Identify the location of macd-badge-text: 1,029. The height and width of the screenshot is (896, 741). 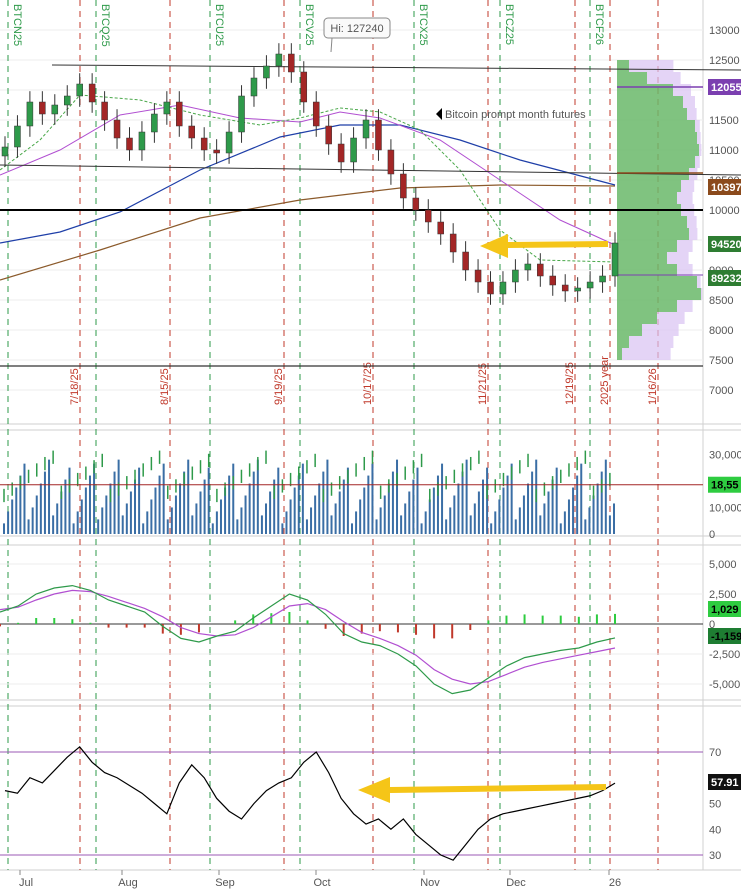
(725, 610).